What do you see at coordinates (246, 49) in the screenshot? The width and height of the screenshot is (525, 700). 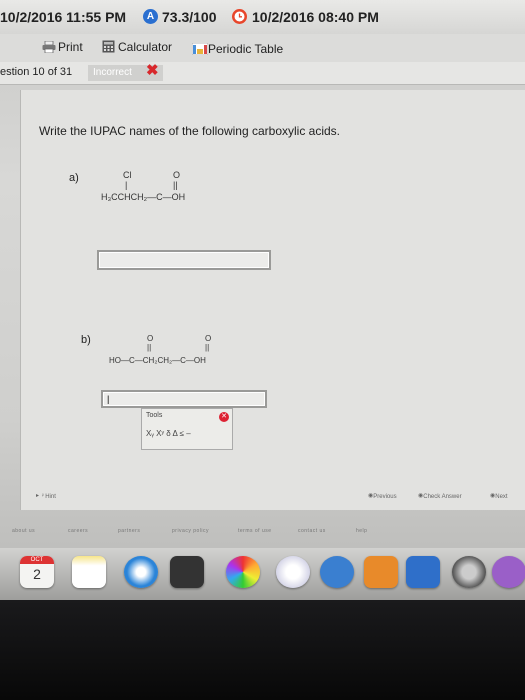 I see `periodic-table-label: Periodic Table` at bounding box center [246, 49].